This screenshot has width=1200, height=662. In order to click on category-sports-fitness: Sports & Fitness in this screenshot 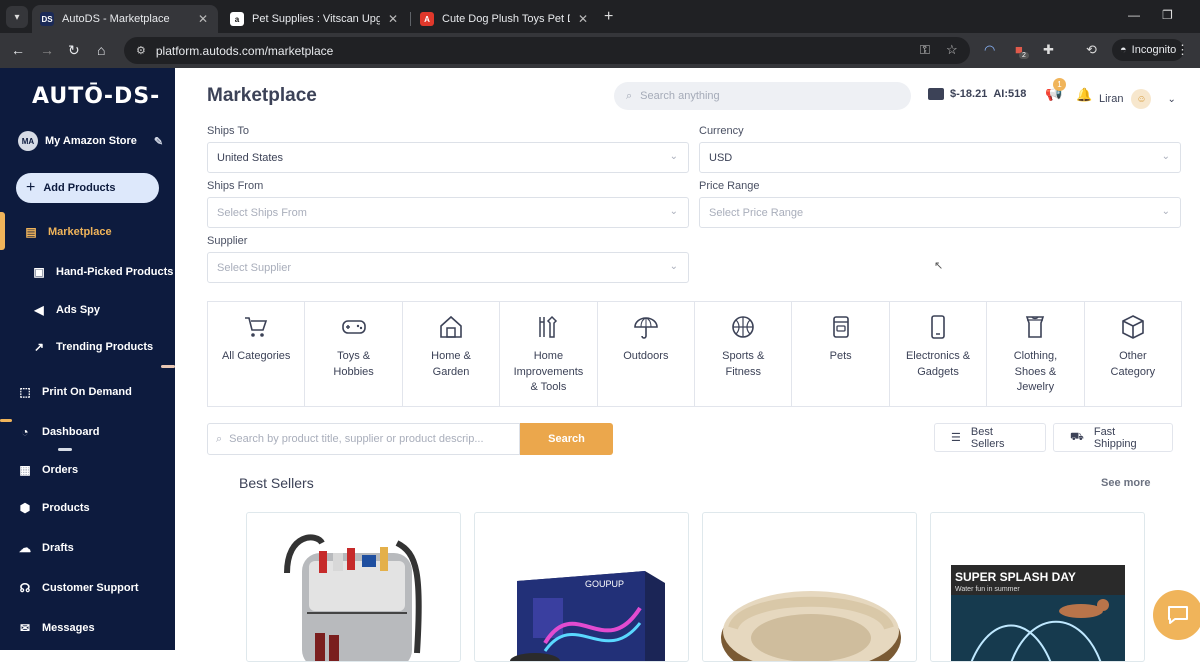, I will do `click(744, 354)`.